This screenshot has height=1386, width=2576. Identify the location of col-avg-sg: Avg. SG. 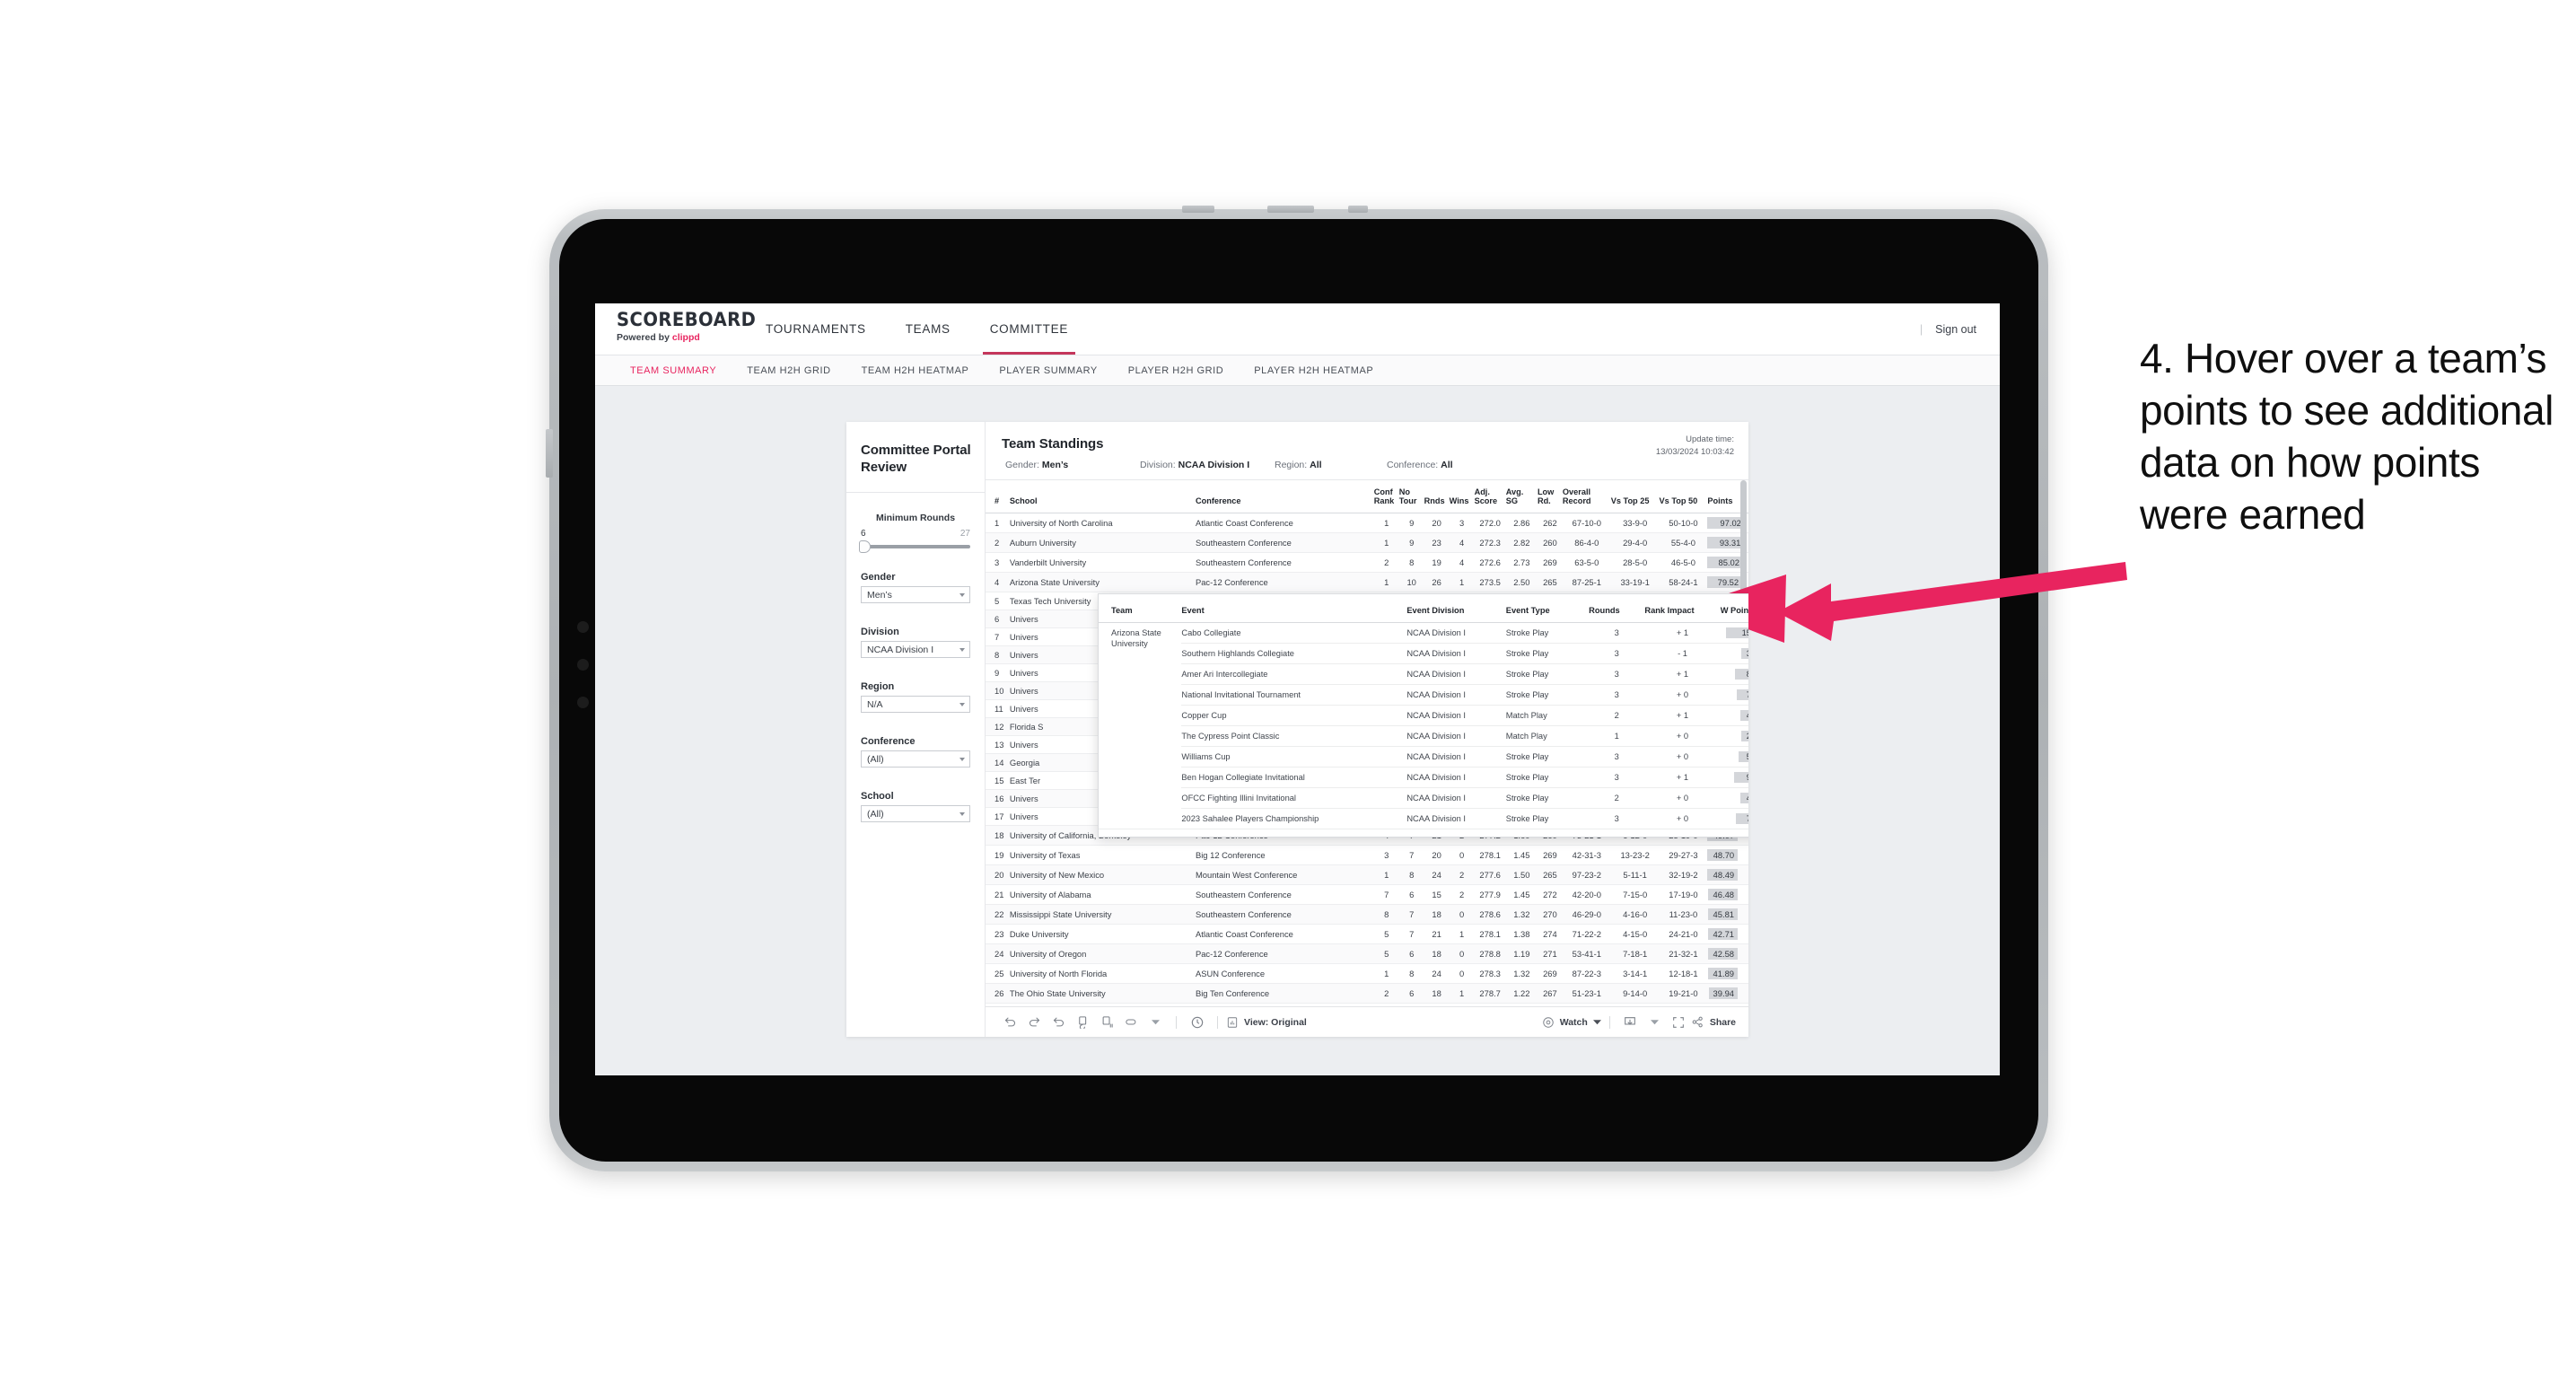
(1521, 496).